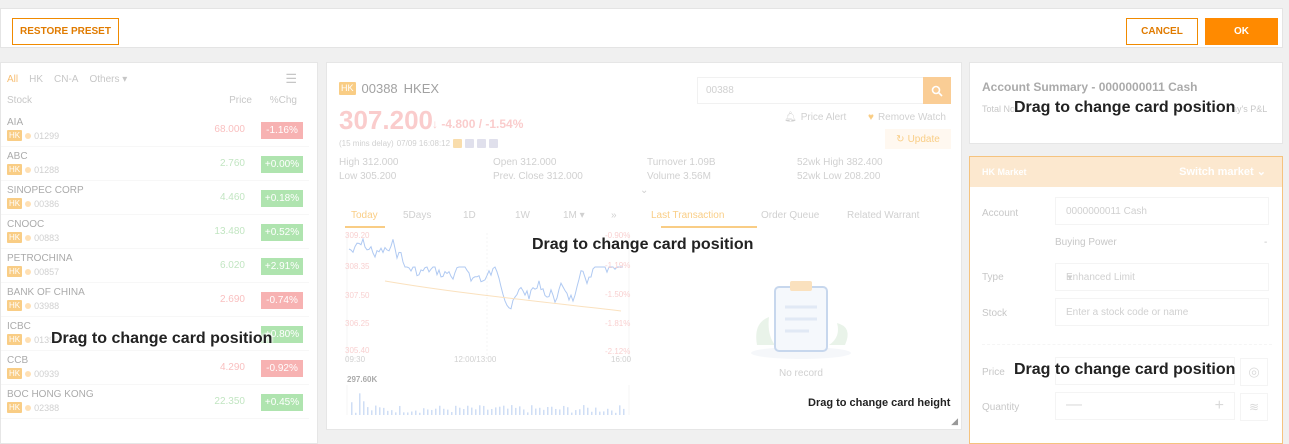 The image size is (1289, 444). Describe the element at coordinates (155, 232) in the screenshot. I see `list-item: CNOOC HK 00883 13.480 +0.52%` at that location.